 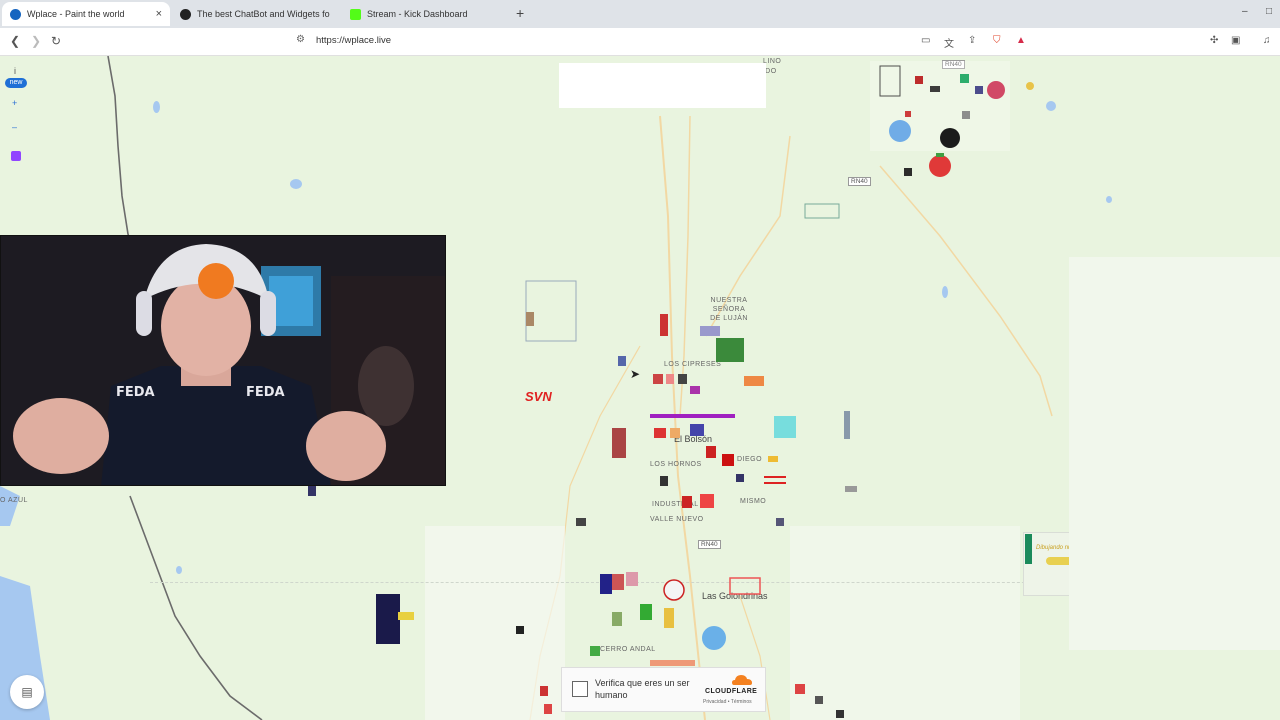 I want to click on captcha-brand: CLOUDFLARE, so click(x=731, y=691).